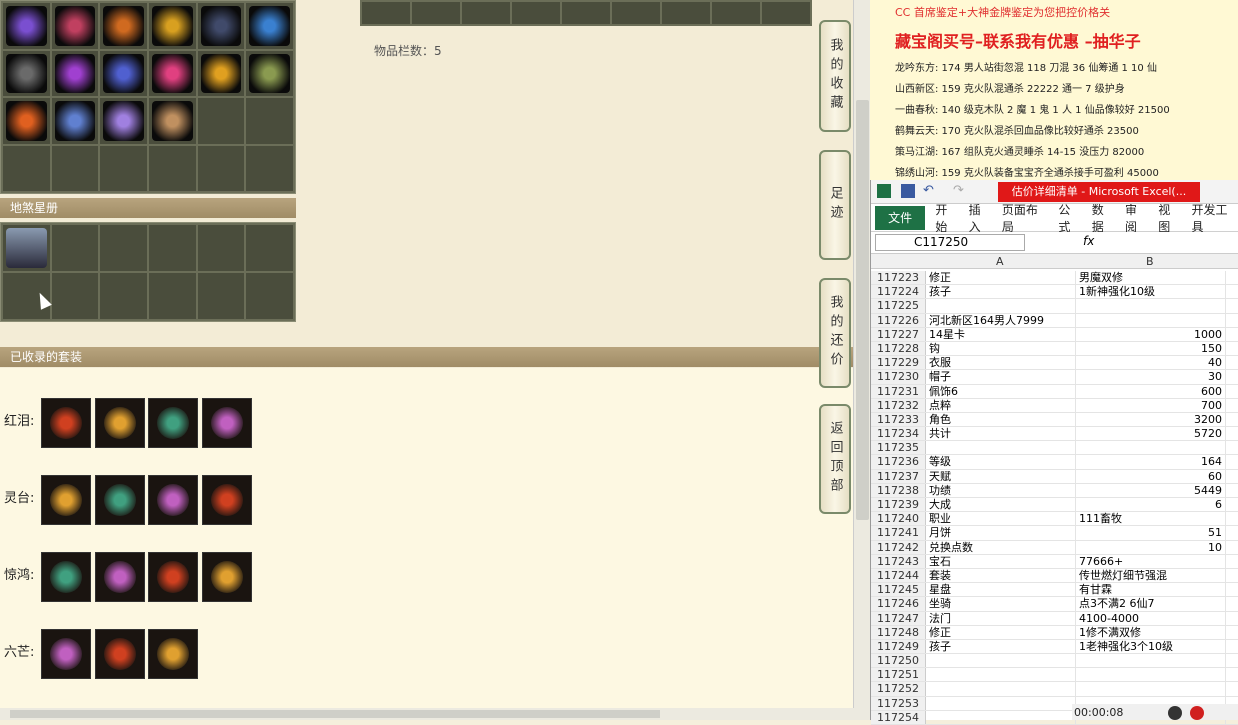  What do you see at coordinates (1151, 348) in the screenshot?
I see `cell-b: 150` at bounding box center [1151, 348].